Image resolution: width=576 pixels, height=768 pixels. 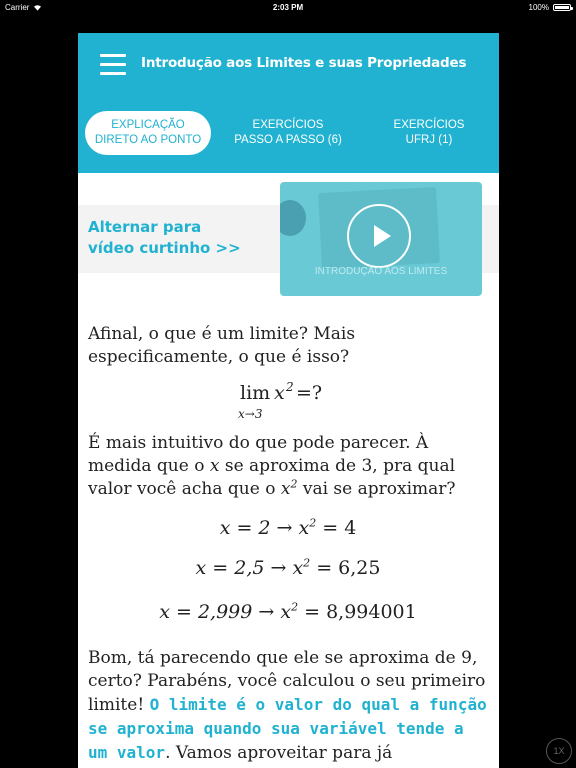 What do you see at coordinates (148, 133) in the screenshot?
I see `tab-explicacao: EXPLICAÇÃO DIRETO AO PONTO` at bounding box center [148, 133].